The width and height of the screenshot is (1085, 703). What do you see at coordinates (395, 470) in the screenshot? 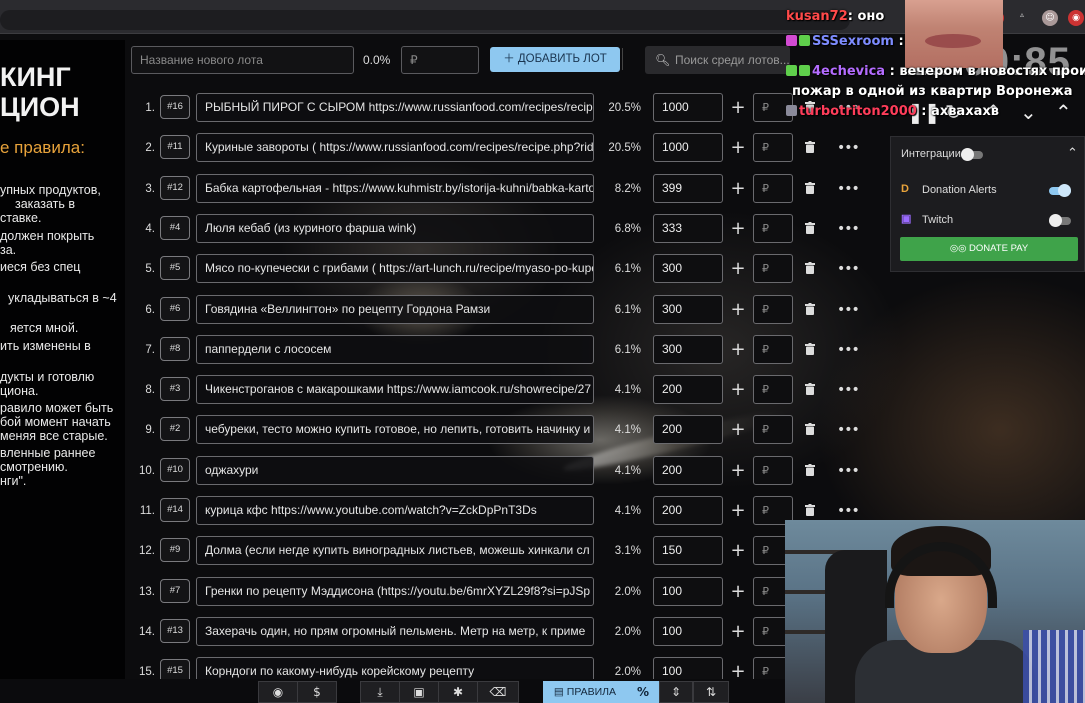
I see `lot-name-input: оджахури` at bounding box center [395, 470].